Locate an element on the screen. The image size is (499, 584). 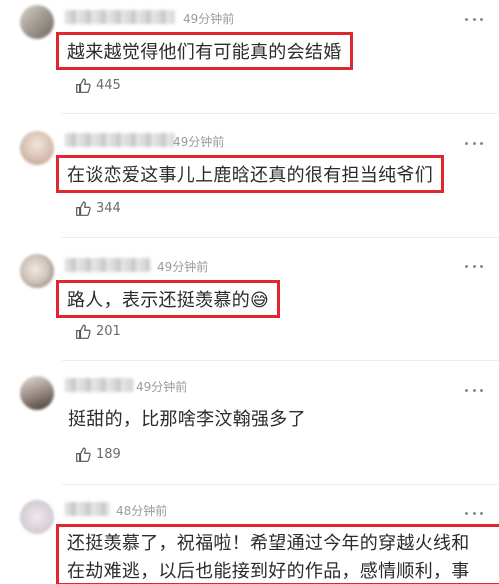
like-button: 445 is located at coordinates (98, 85).